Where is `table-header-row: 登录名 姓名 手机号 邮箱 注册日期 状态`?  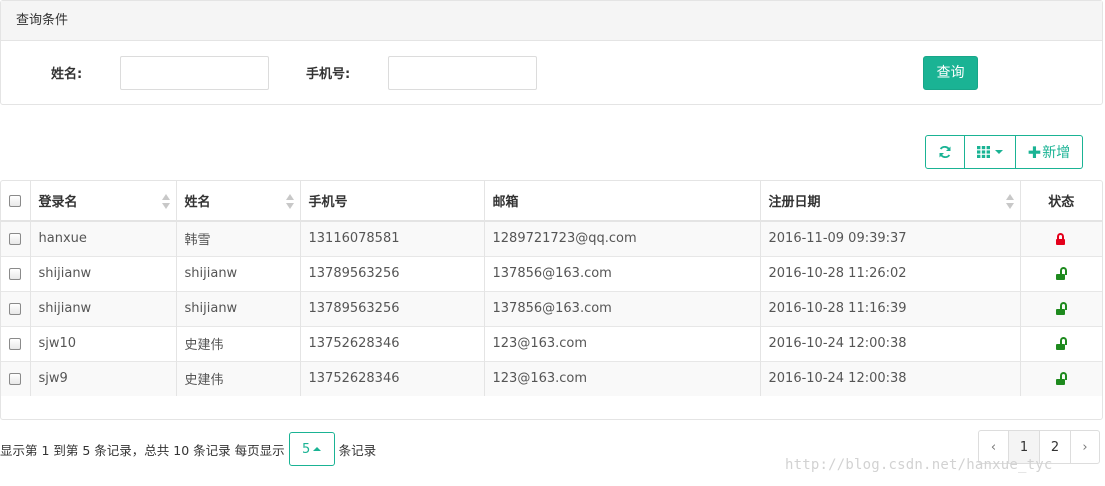 table-header-row: 登录名 姓名 手机号 邮箱 注册日期 状态 is located at coordinates (551, 201).